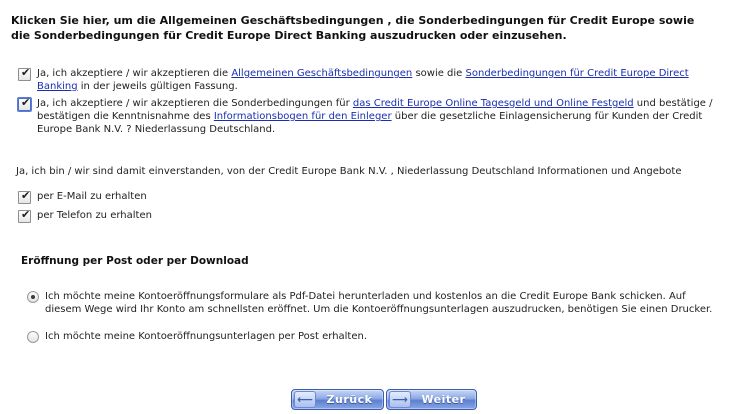 This screenshot has width=751, height=414. What do you see at coordinates (157, 86) in the screenshot?
I see `agb-text-part-3: in der jeweils gültigen Fassung.` at bounding box center [157, 86].